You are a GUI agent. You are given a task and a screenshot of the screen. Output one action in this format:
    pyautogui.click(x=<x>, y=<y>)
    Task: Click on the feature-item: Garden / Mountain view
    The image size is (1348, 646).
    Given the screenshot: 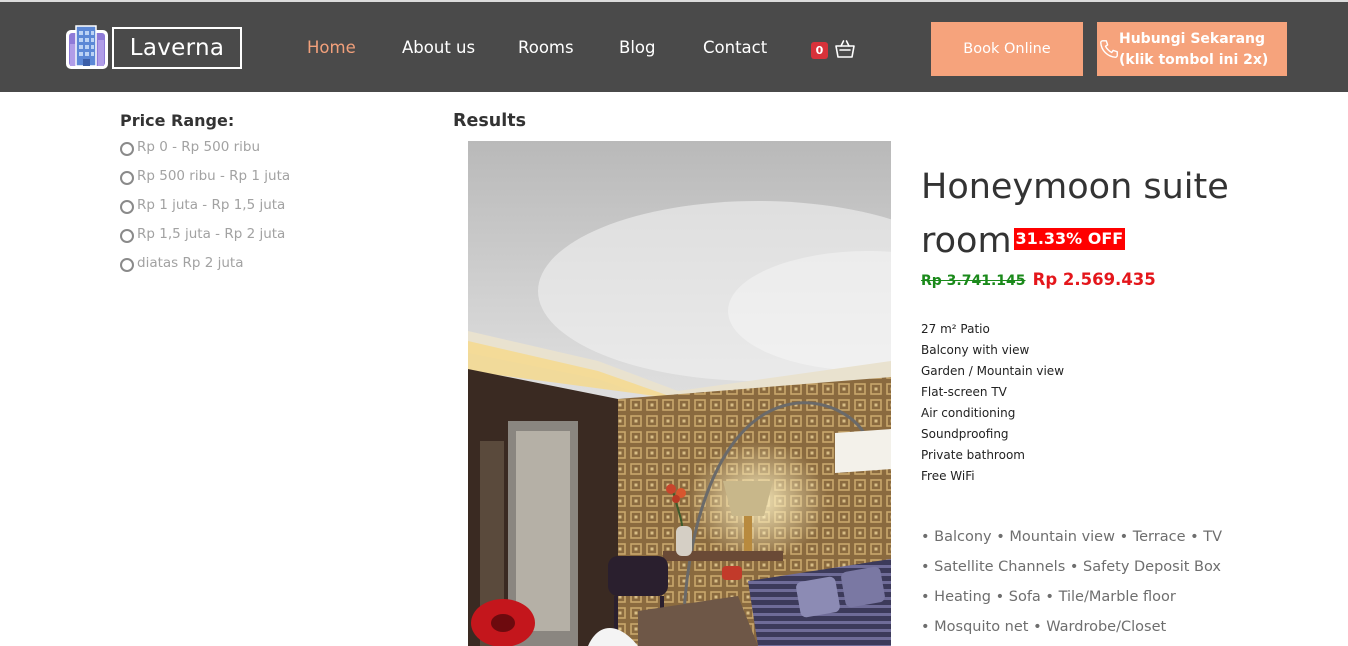 What is the action you would take?
    pyautogui.click(x=993, y=371)
    